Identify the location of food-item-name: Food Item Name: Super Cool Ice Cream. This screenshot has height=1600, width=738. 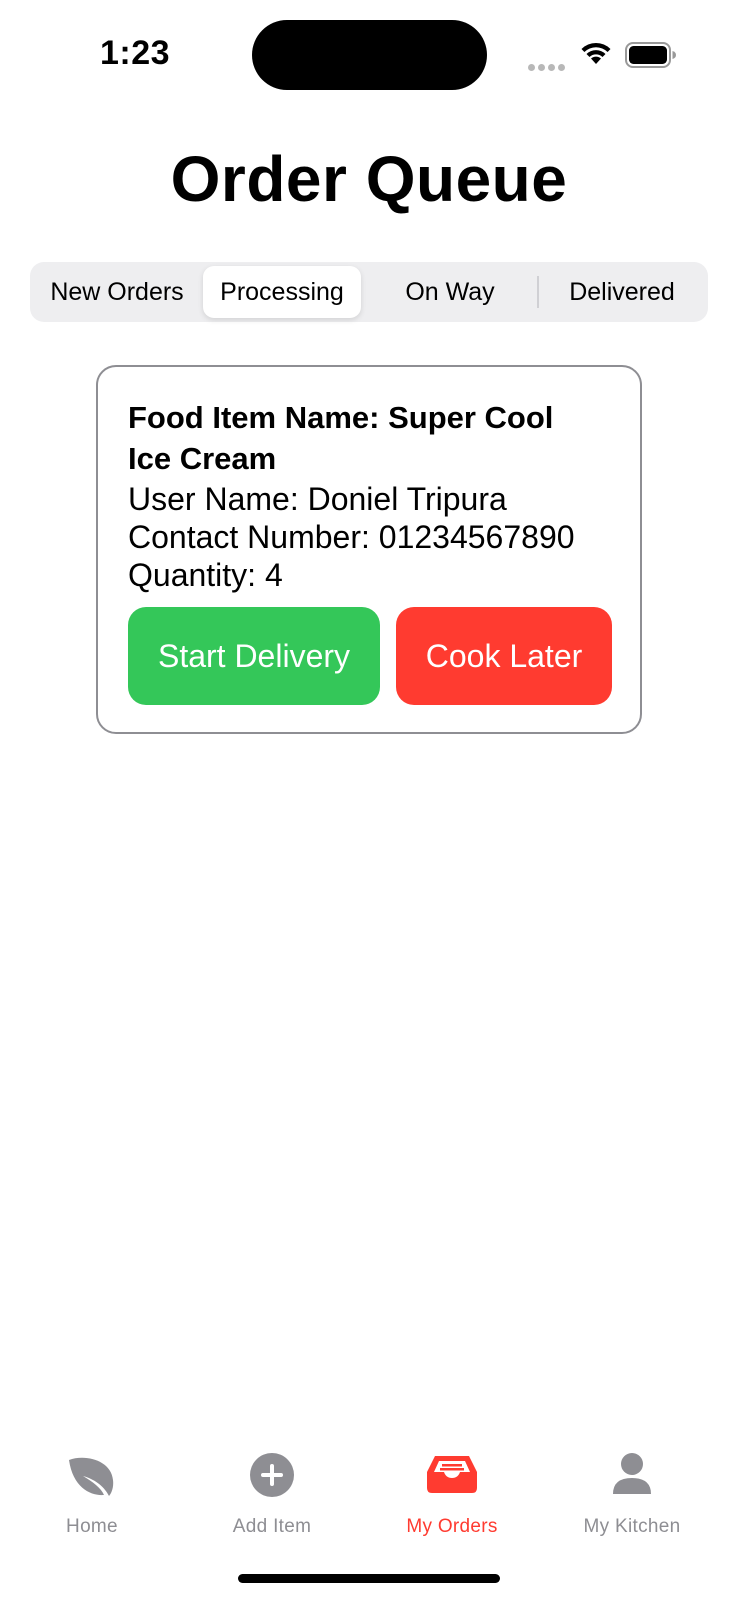
(341, 438).